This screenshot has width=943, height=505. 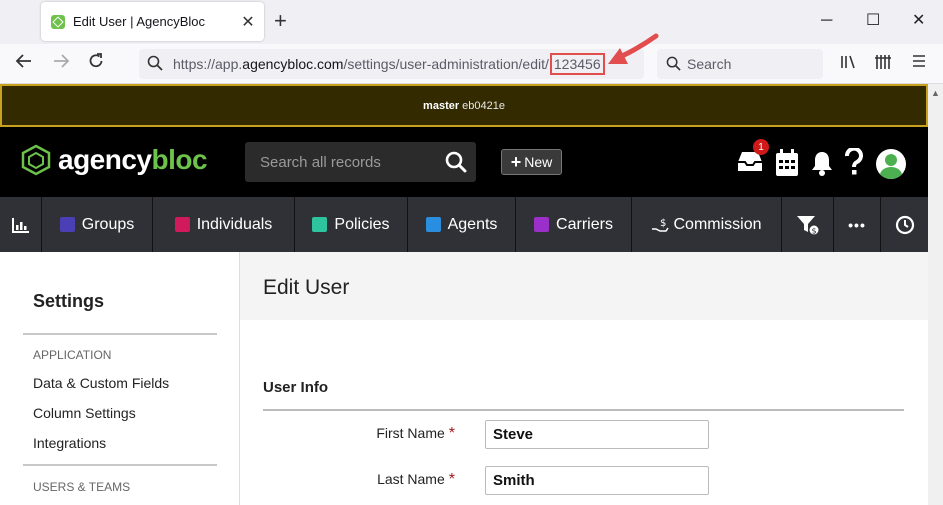 I want to click on maximize-icon: ☐, so click(x=873, y=21).